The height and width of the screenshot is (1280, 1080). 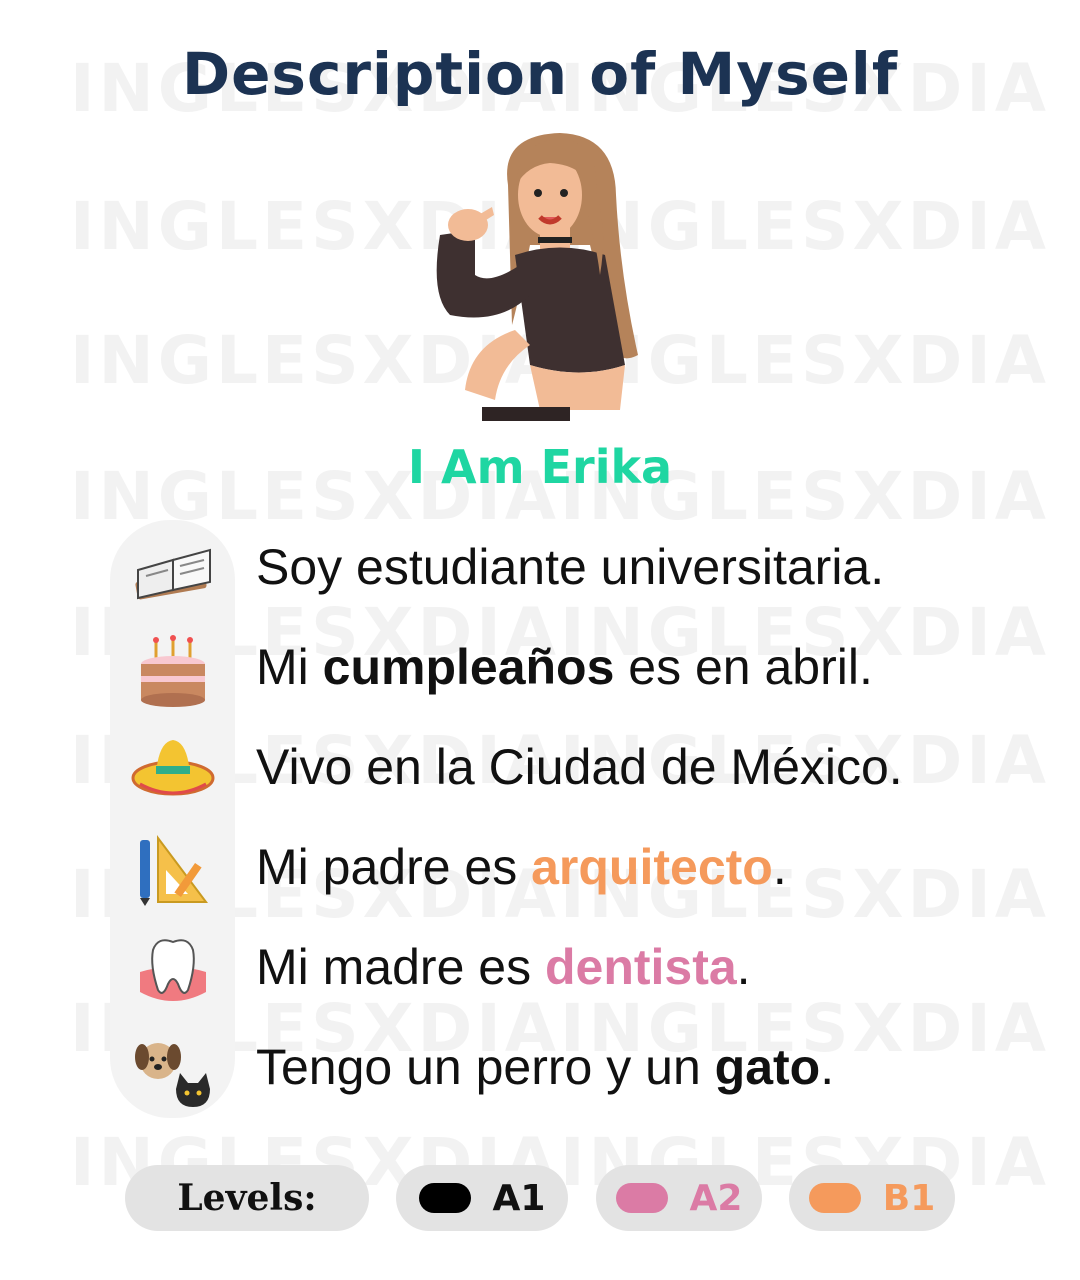 I want to click on level-b1-swatch, so click(x=834, y=1198).